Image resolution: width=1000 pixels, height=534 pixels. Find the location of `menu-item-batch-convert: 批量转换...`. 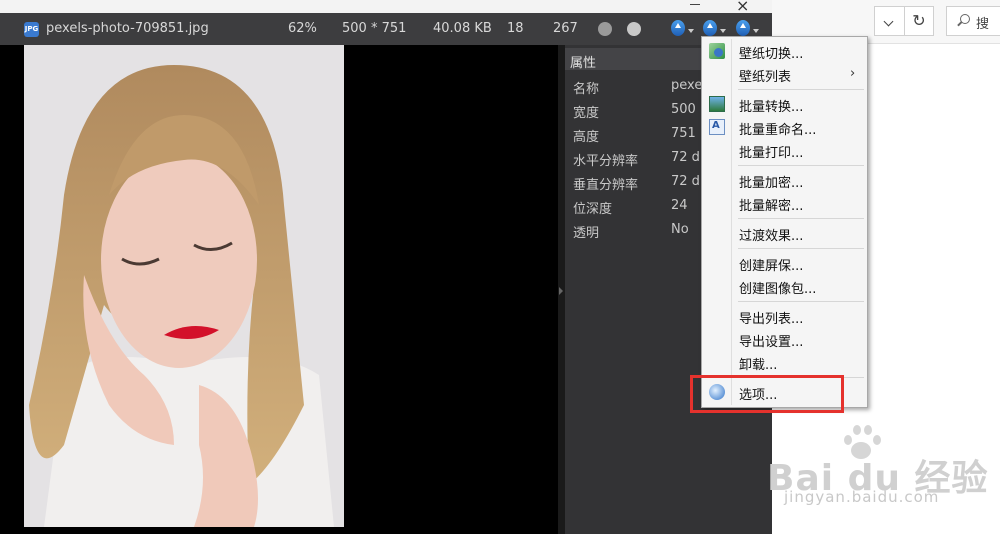

menu-item-batch-convert: 批量转换... is located at coordinates (785, 104).